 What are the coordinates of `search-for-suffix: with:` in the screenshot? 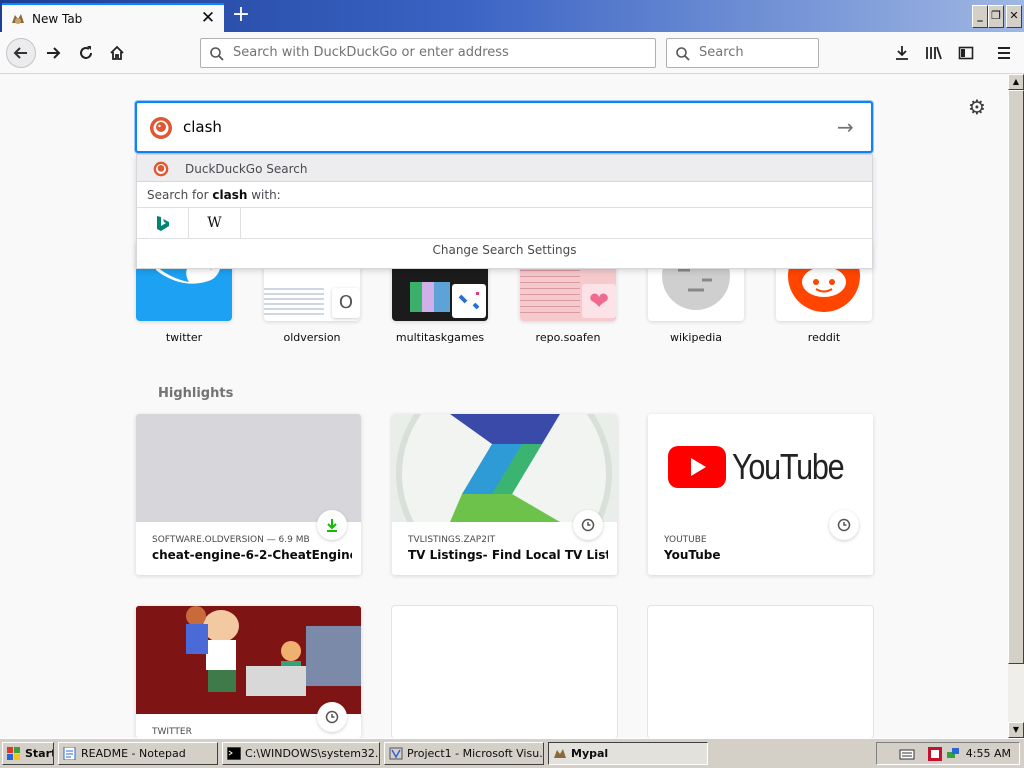 It's located at (266, 195).